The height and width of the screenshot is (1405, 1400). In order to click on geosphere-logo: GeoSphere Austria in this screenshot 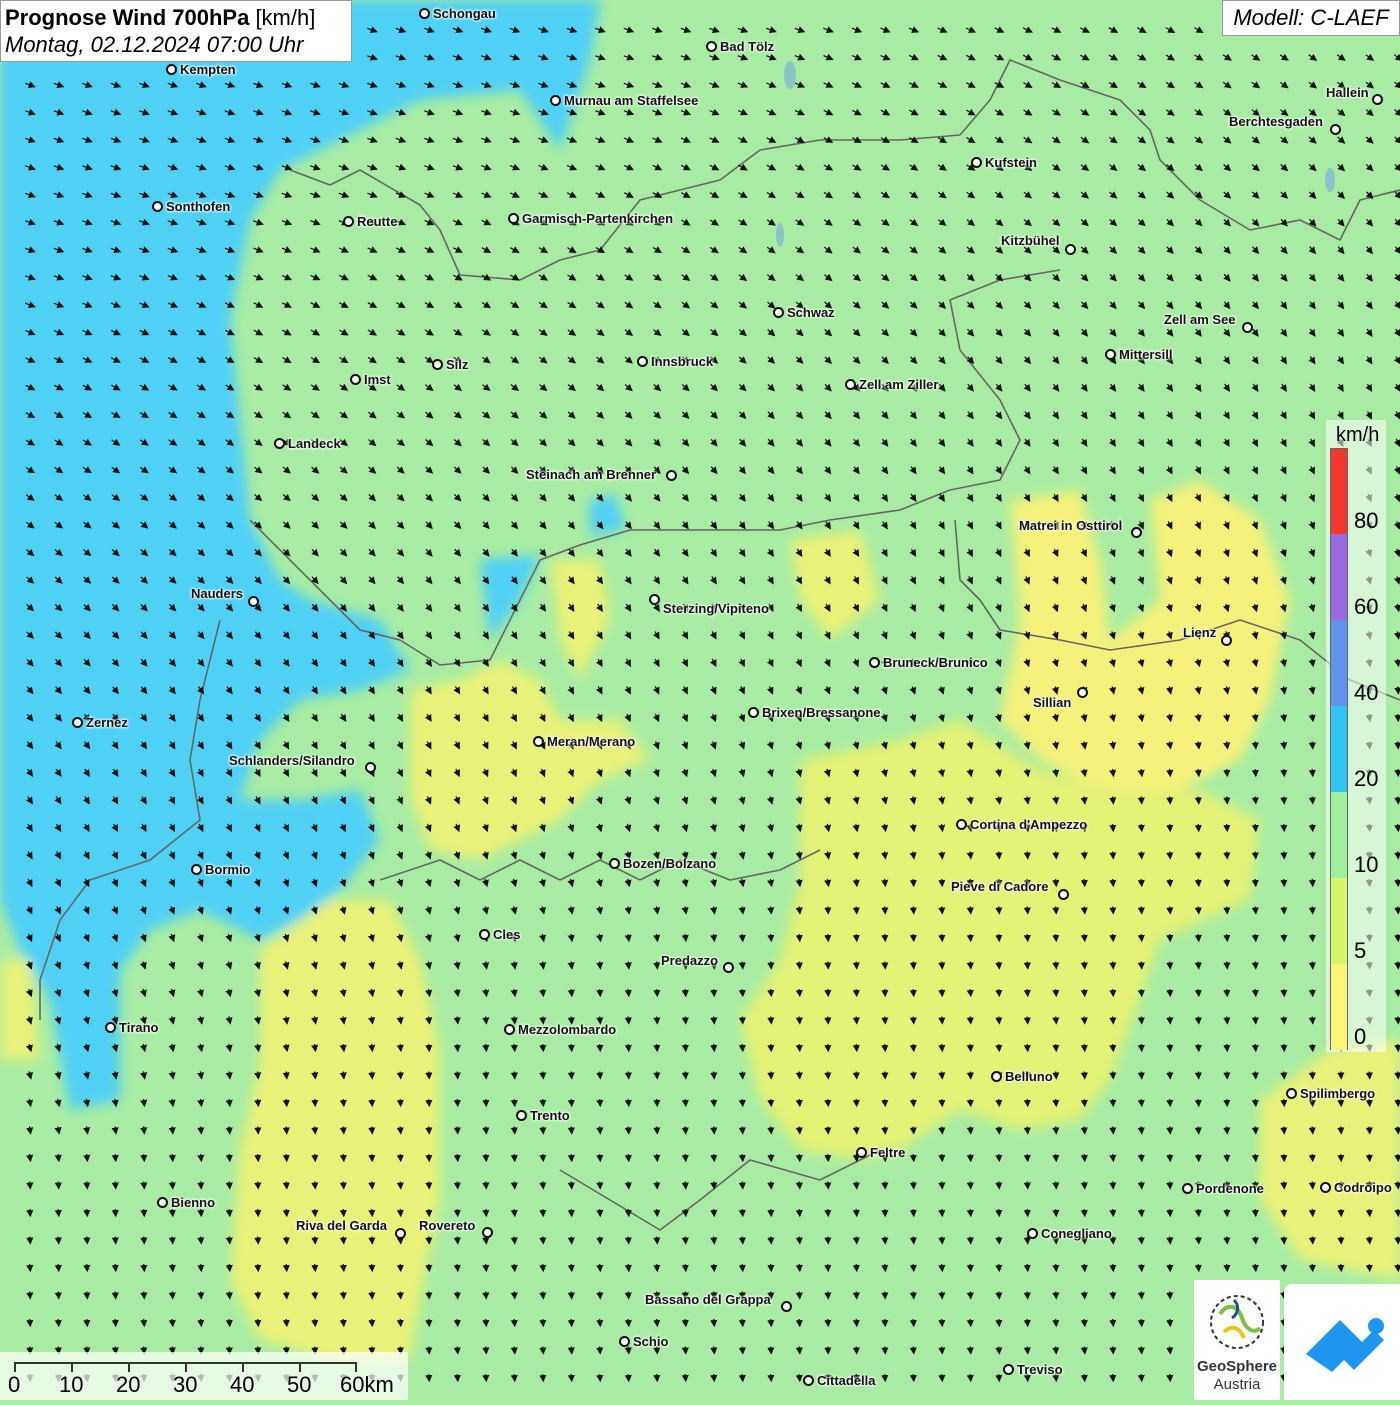, I will do `click(1237, 1340)`.